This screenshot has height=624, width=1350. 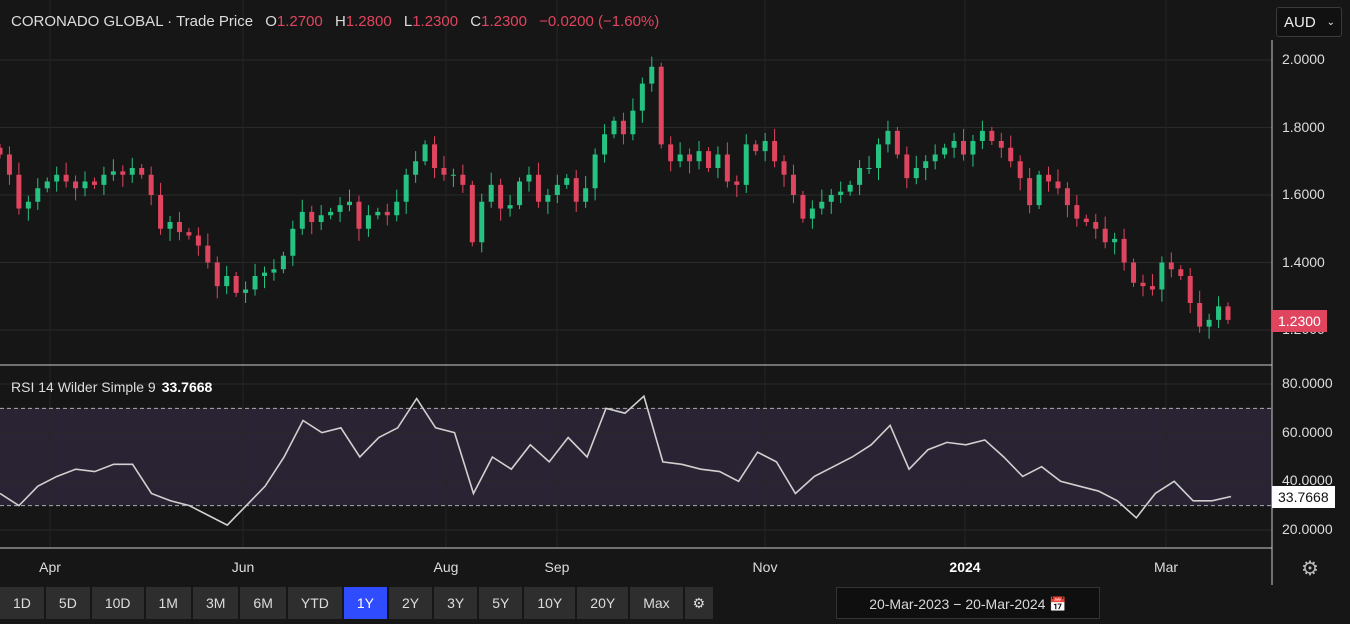 I want to click on chevron-down-icon: ⌄, so click(x=1330, y=22).